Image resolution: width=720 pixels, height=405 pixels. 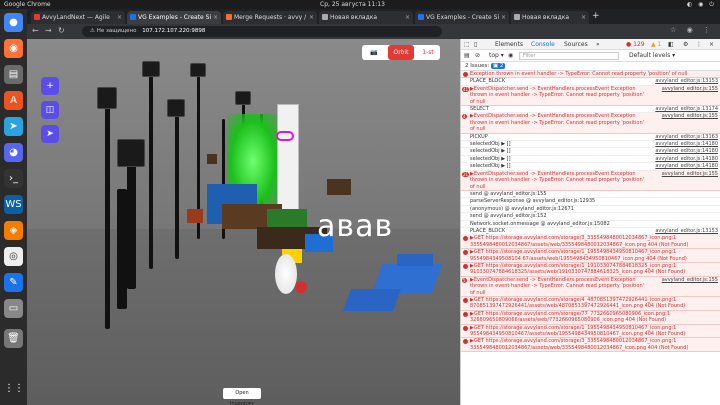 I want to click on more-tabs-button: », so click(x=598, y=44).